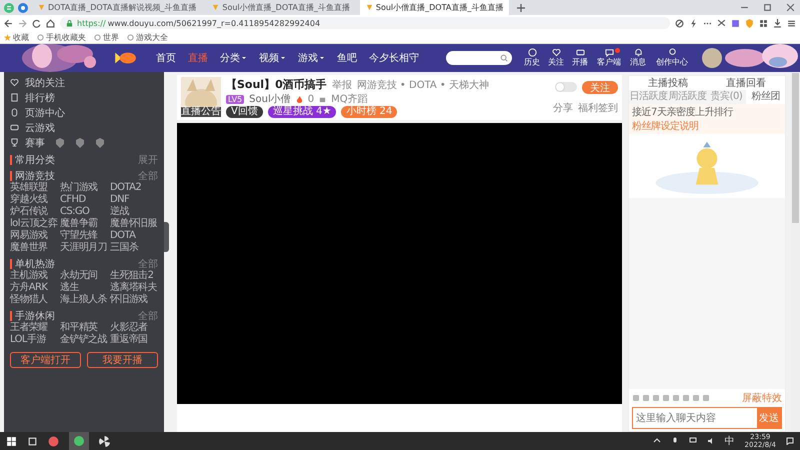 This screenshot has height=450, width=800. What do you see at coordinates (134, 340) in the screenshot?
I see `category-link: 重返帝国` at bounding box center [134, 340].